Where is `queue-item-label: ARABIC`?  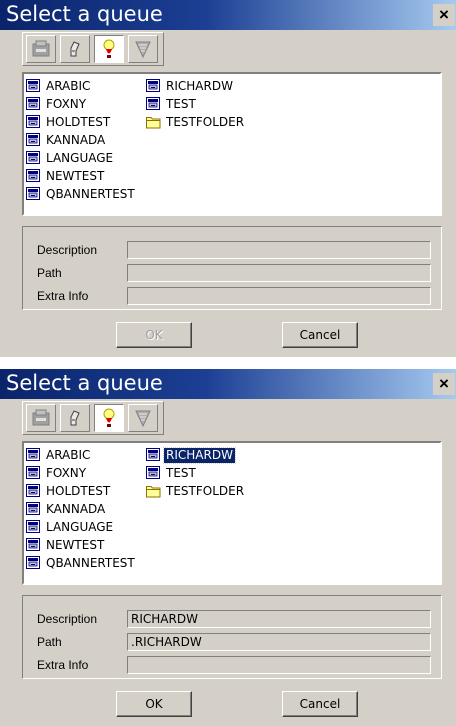
queue-item-label: ARABIC is located at coordinates (68, 85).